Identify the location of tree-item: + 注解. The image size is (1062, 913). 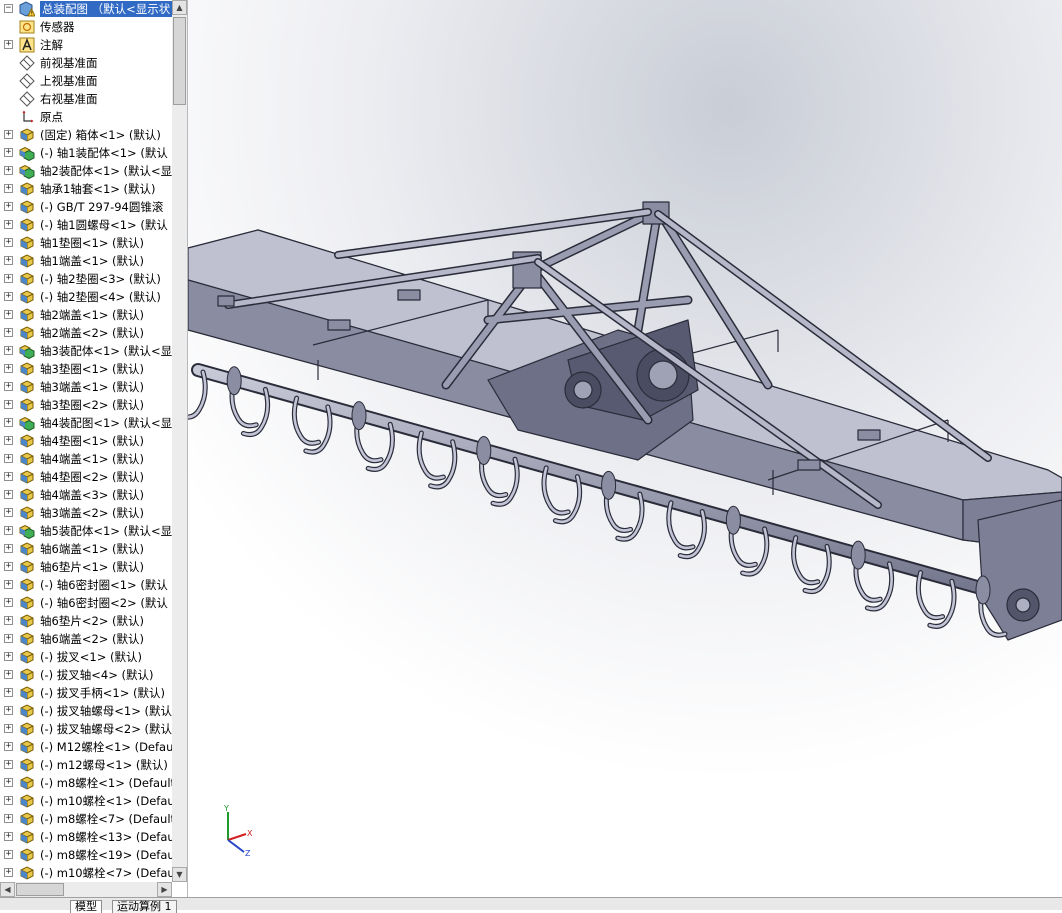
(86, 45).